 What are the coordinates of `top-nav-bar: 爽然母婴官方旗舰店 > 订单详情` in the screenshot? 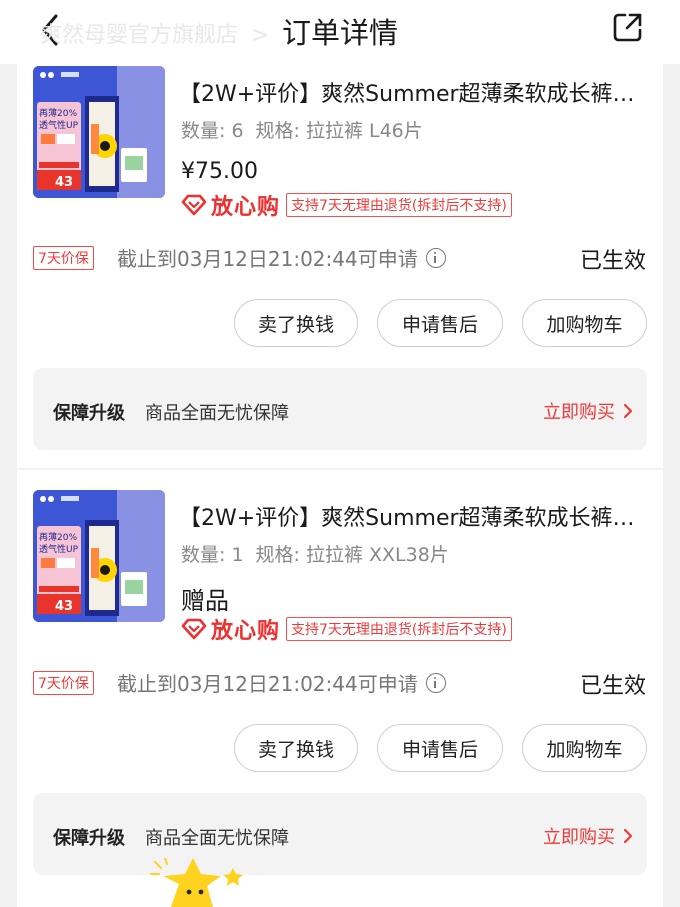 It's located at (340, 32).